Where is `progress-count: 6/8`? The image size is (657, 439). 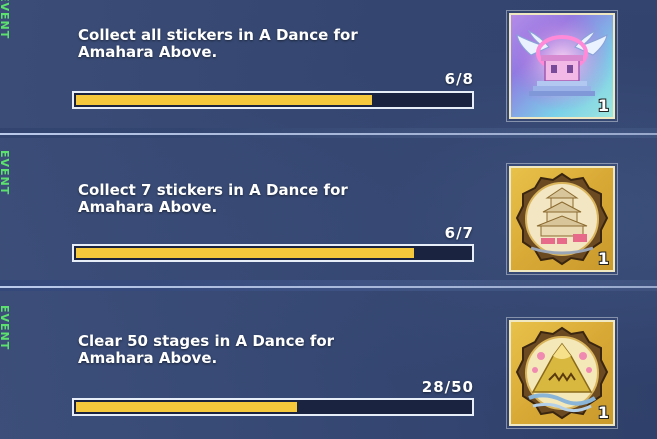
progress-count: 6/8 is located at coordinates (459, 79).